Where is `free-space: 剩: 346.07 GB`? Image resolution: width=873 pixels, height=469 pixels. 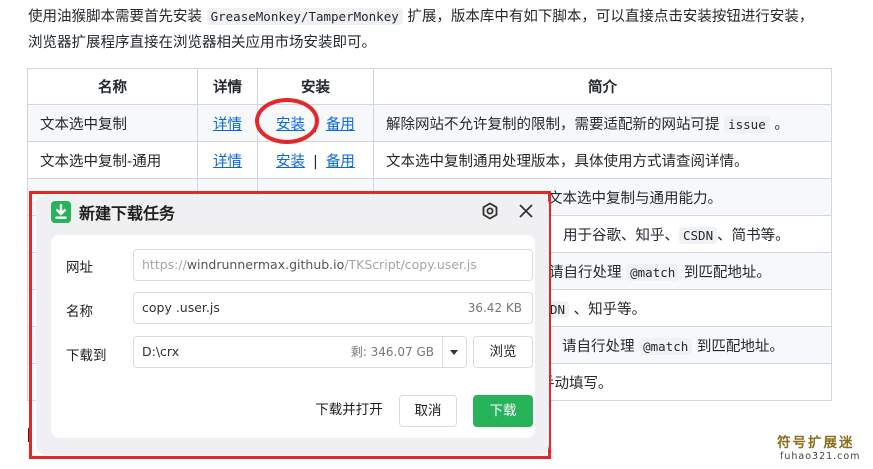 free-space: 剩: 346.07 GB is located at coordinates (392, 352).